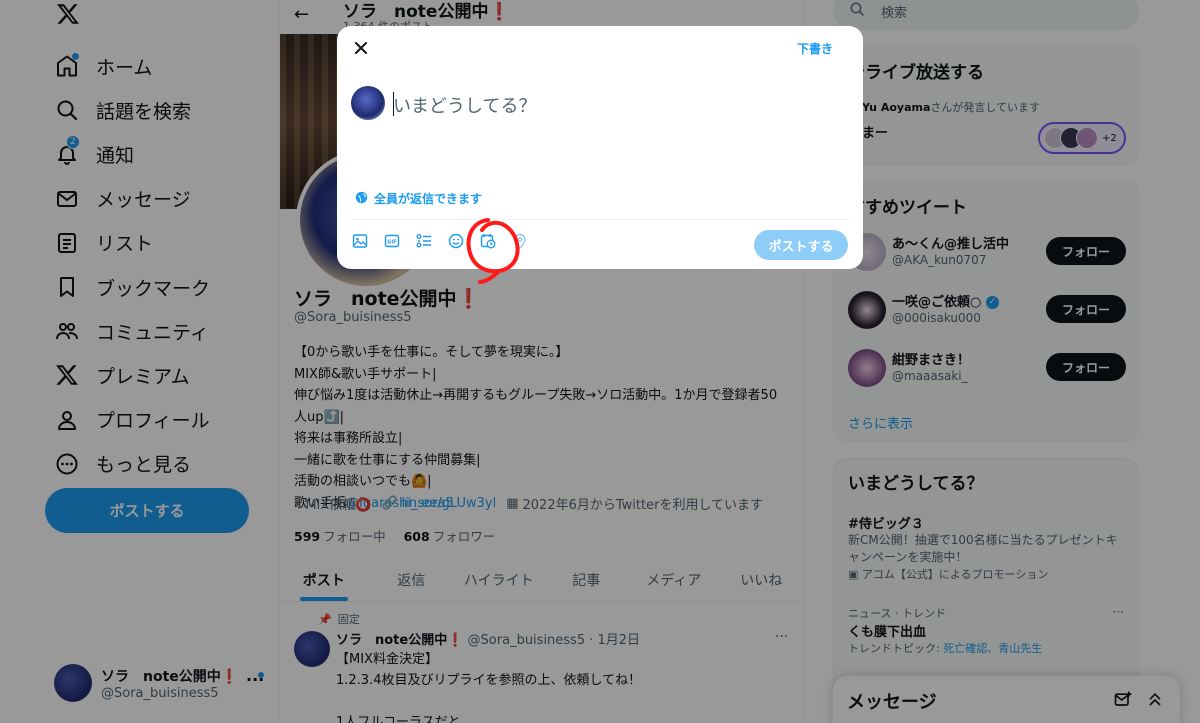 The height and width of the screenshot is (723, 1200). What do you see at coordinates (361, 48) in the screenshot?
I see `close-icon` at bounding box center [361, 48].